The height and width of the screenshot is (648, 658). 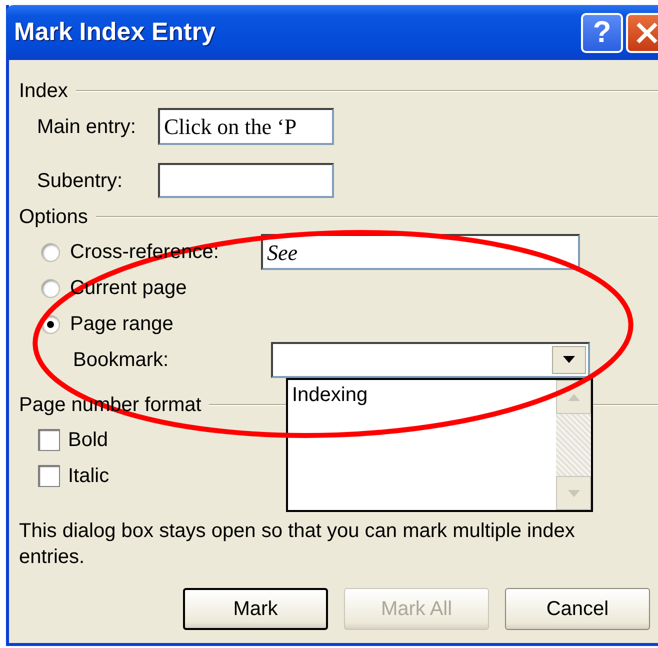 I want to click on section-label: Options, so click(x=53, y=217).